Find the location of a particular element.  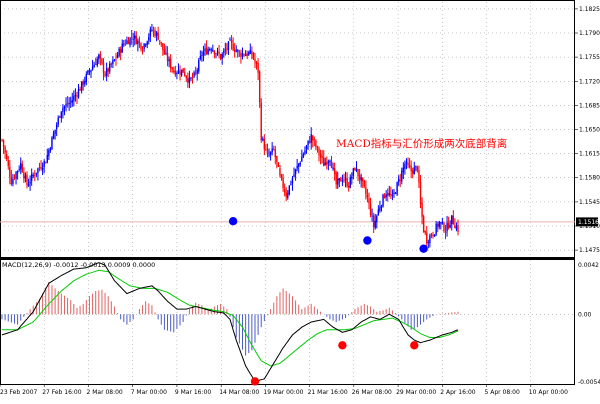

time-axis-label: 14 Mar 08:00 is located at coordinates (239, 392).